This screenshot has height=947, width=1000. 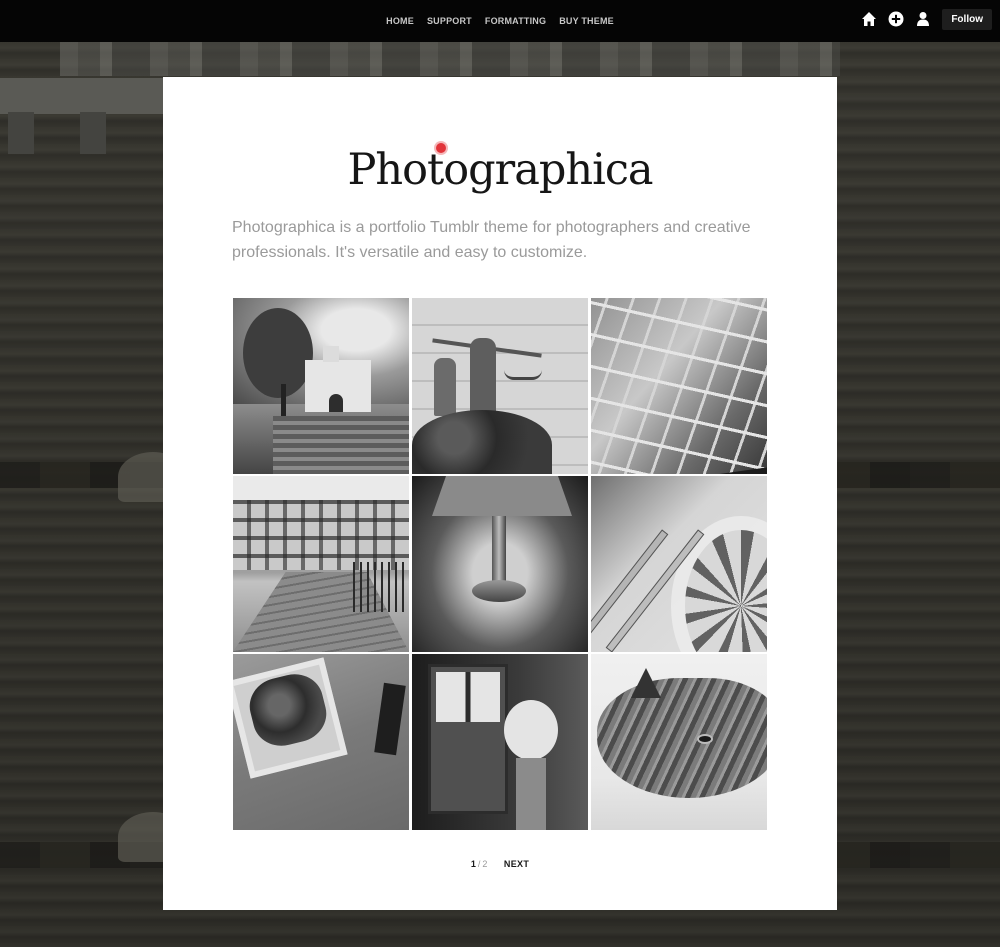 What do you see at coordinates (321, 386) in the screenshot?
I see `photo-tile-church` at bounding box center [321, 386].